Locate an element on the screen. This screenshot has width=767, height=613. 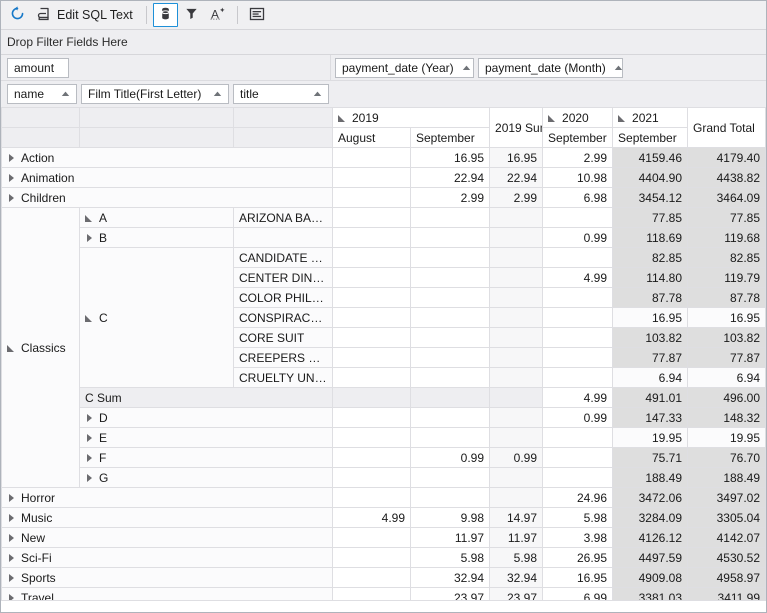
field-list-button is located at coordinates (257, 15).